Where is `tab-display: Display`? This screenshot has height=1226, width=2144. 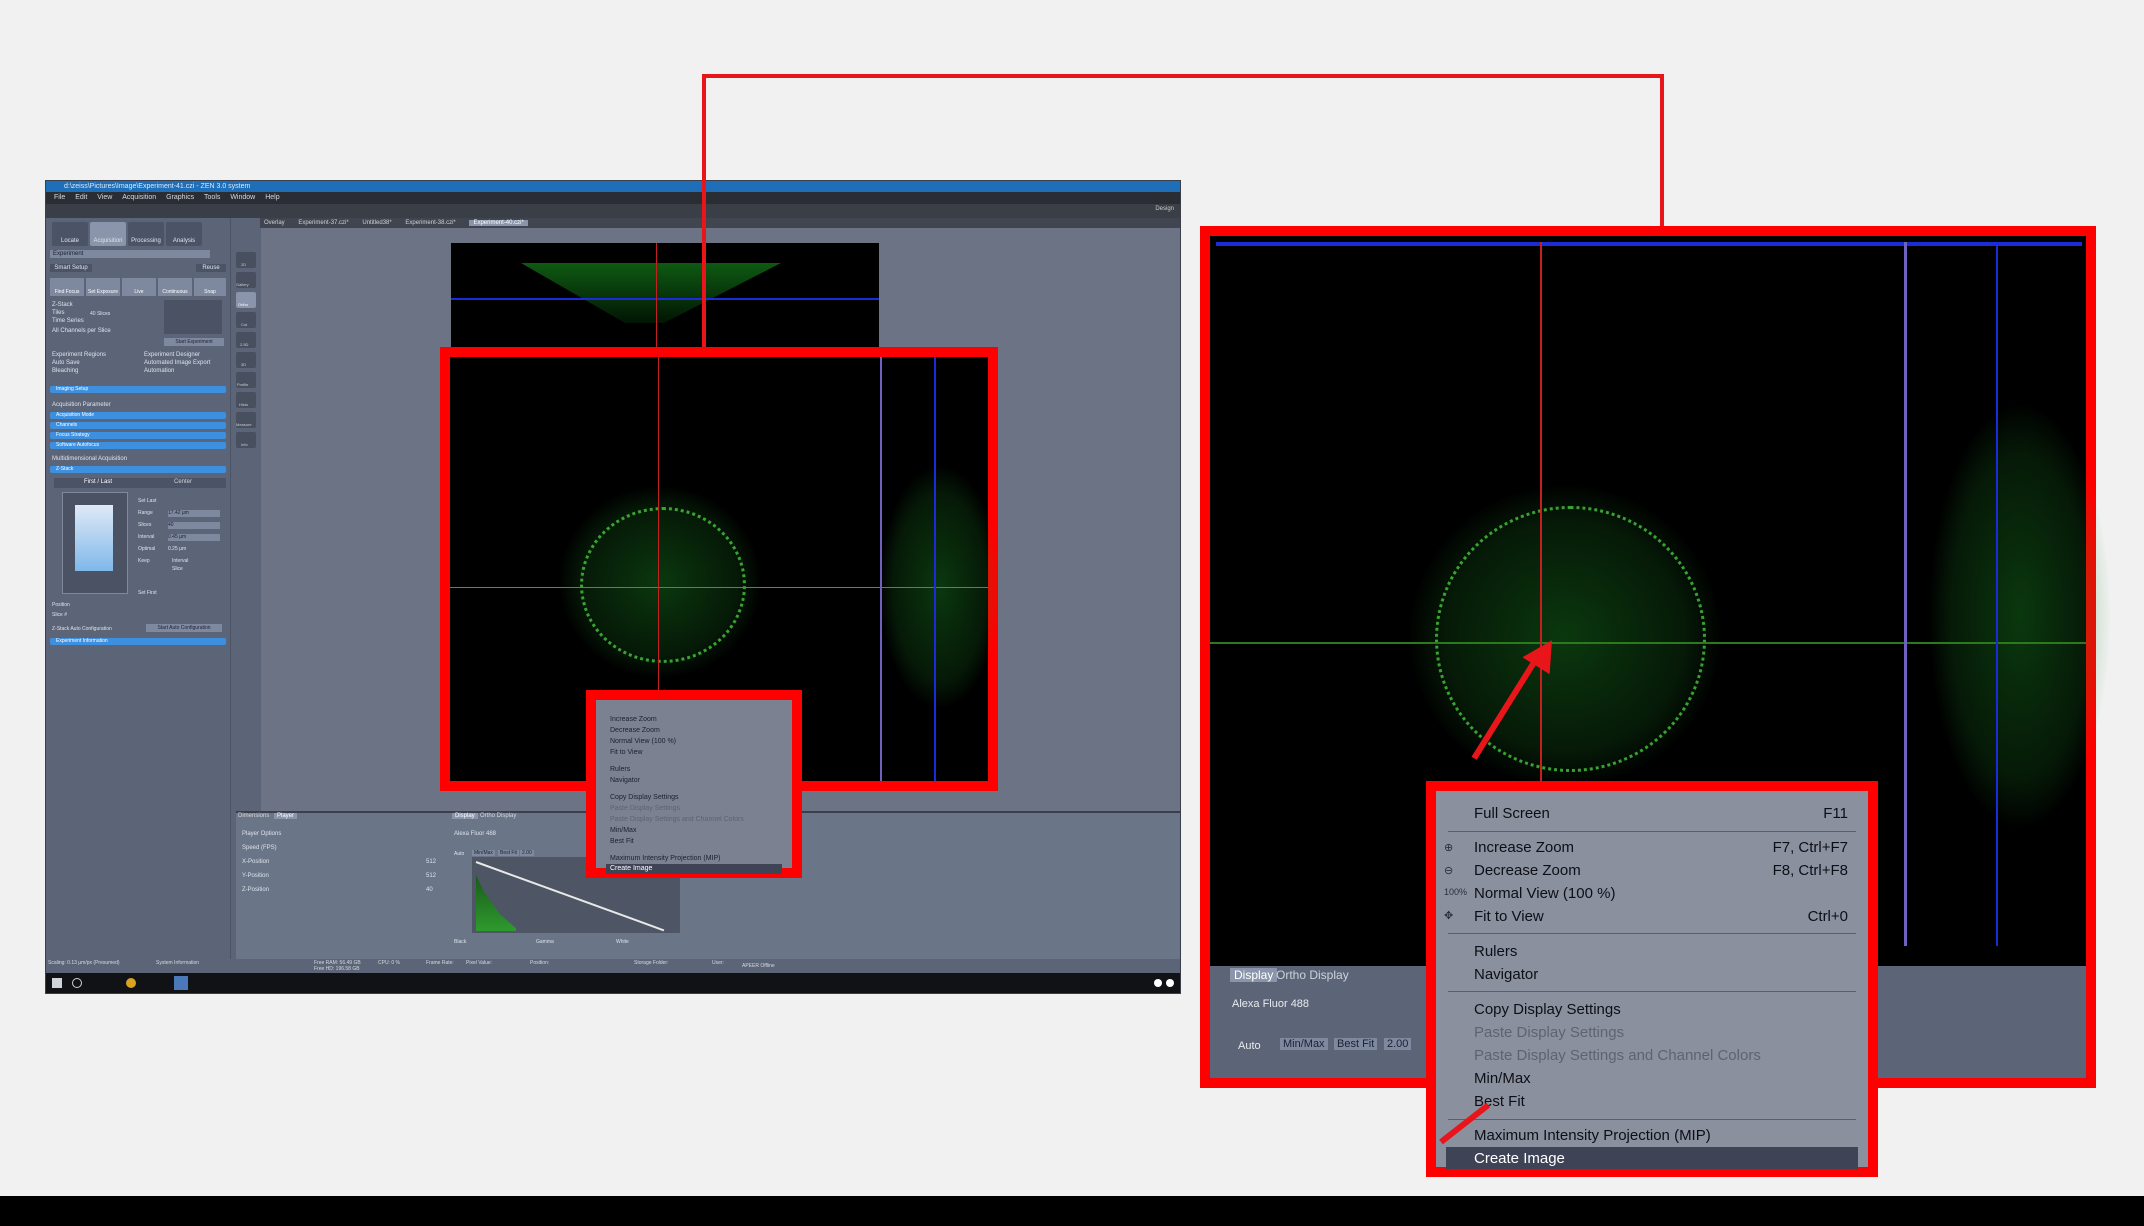 tab-display: Display is located at coordinates (465, 816).